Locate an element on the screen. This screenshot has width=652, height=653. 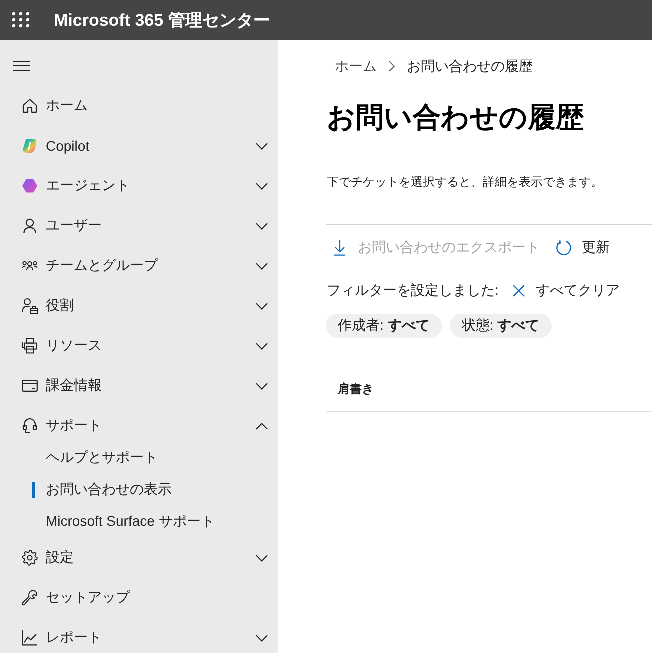
sidebar-item: ユーザー is located at coordinates (139, 226).